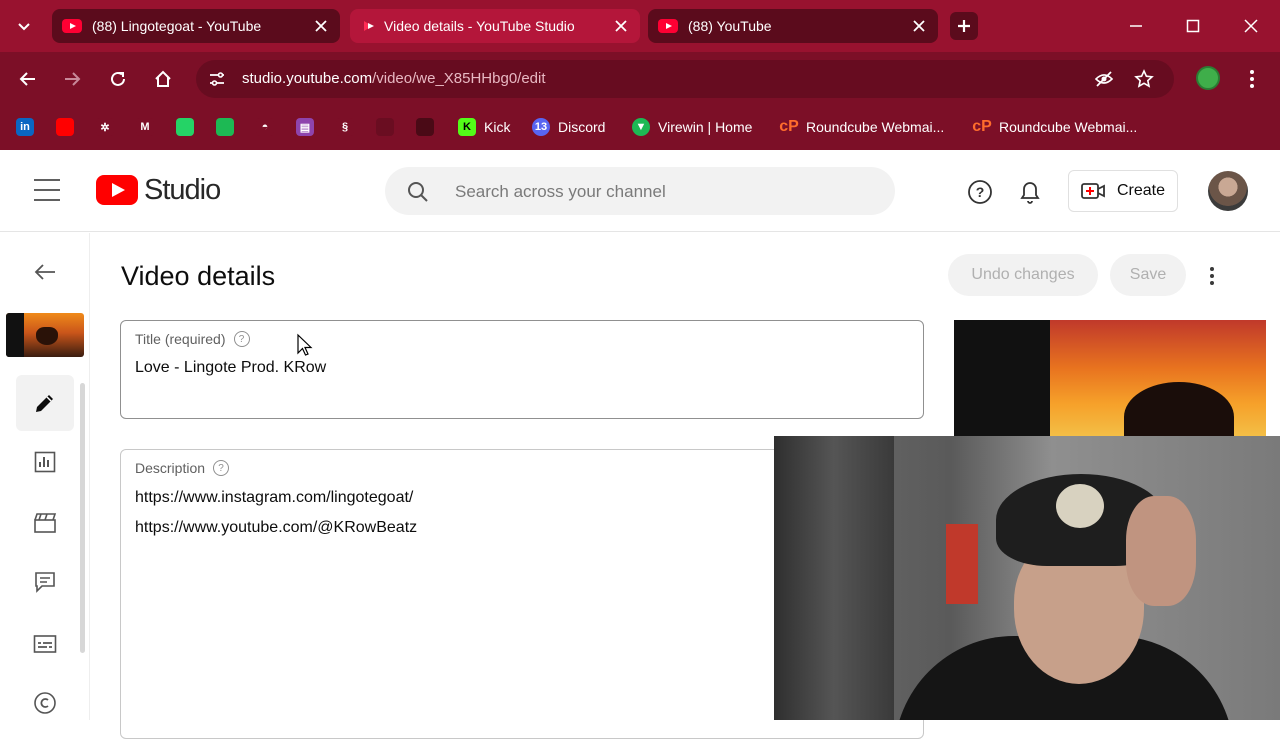 This screenshot has height=739, width=1280. Describe the element at coordinates (1023, 275) in the screenshot. I see `undo-changes-button: Undo changes` at that location.